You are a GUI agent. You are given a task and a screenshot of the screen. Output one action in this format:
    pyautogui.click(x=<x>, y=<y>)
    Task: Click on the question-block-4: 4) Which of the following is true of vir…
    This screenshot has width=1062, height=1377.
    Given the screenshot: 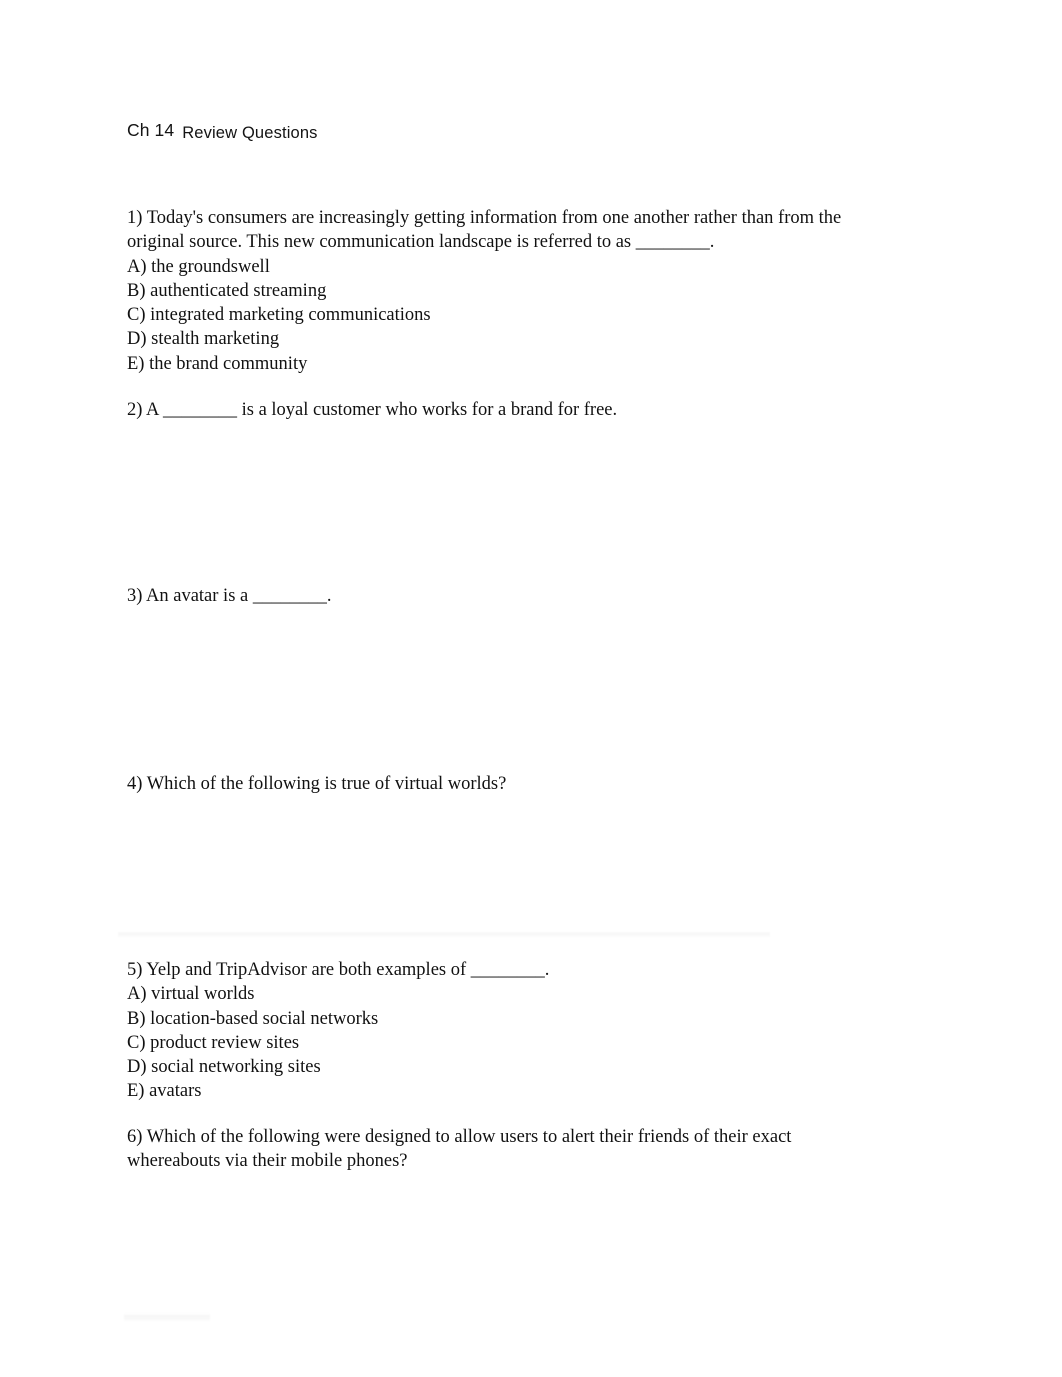 What is the action you would take?
    pyautogui.click(x=316, y=784)
    